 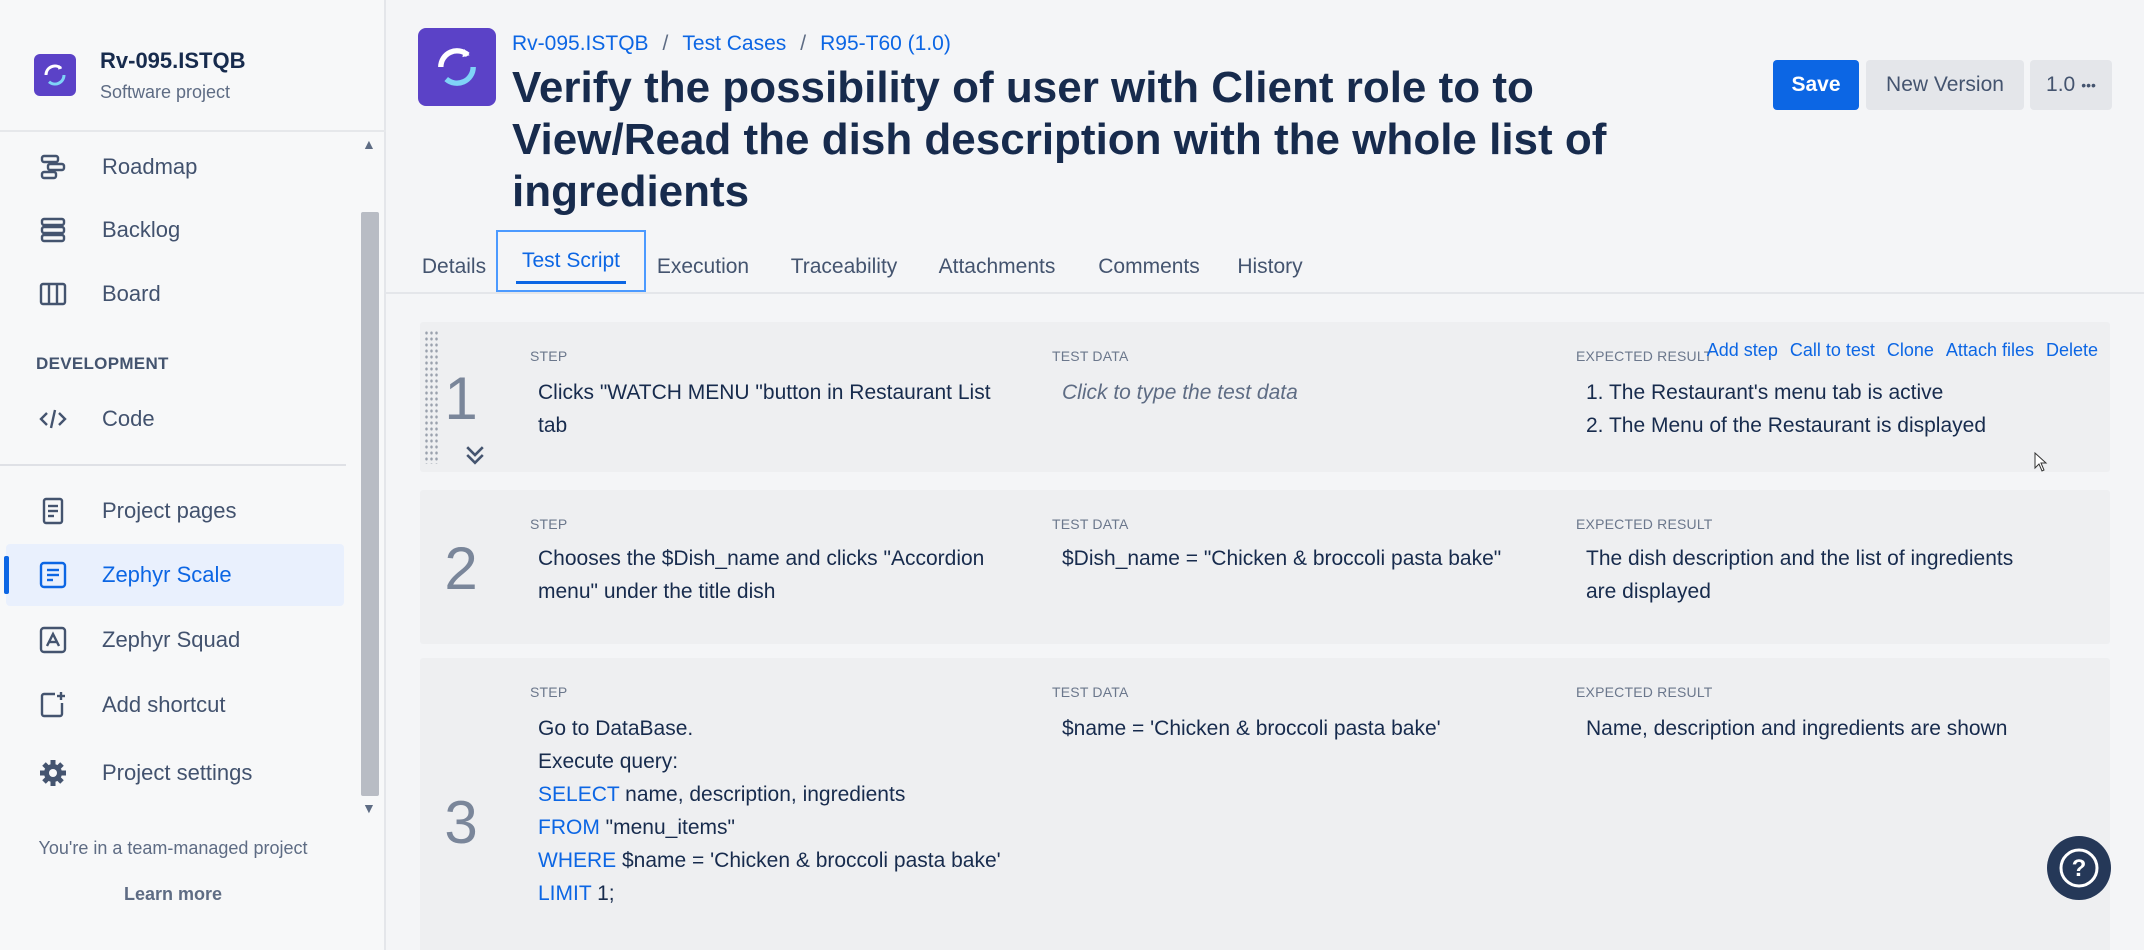 What do you see at coordinates (173, 848) in the screenshot?
I see `team-managed-note: You're in a team-managed project` at bounding box center [173, 848].